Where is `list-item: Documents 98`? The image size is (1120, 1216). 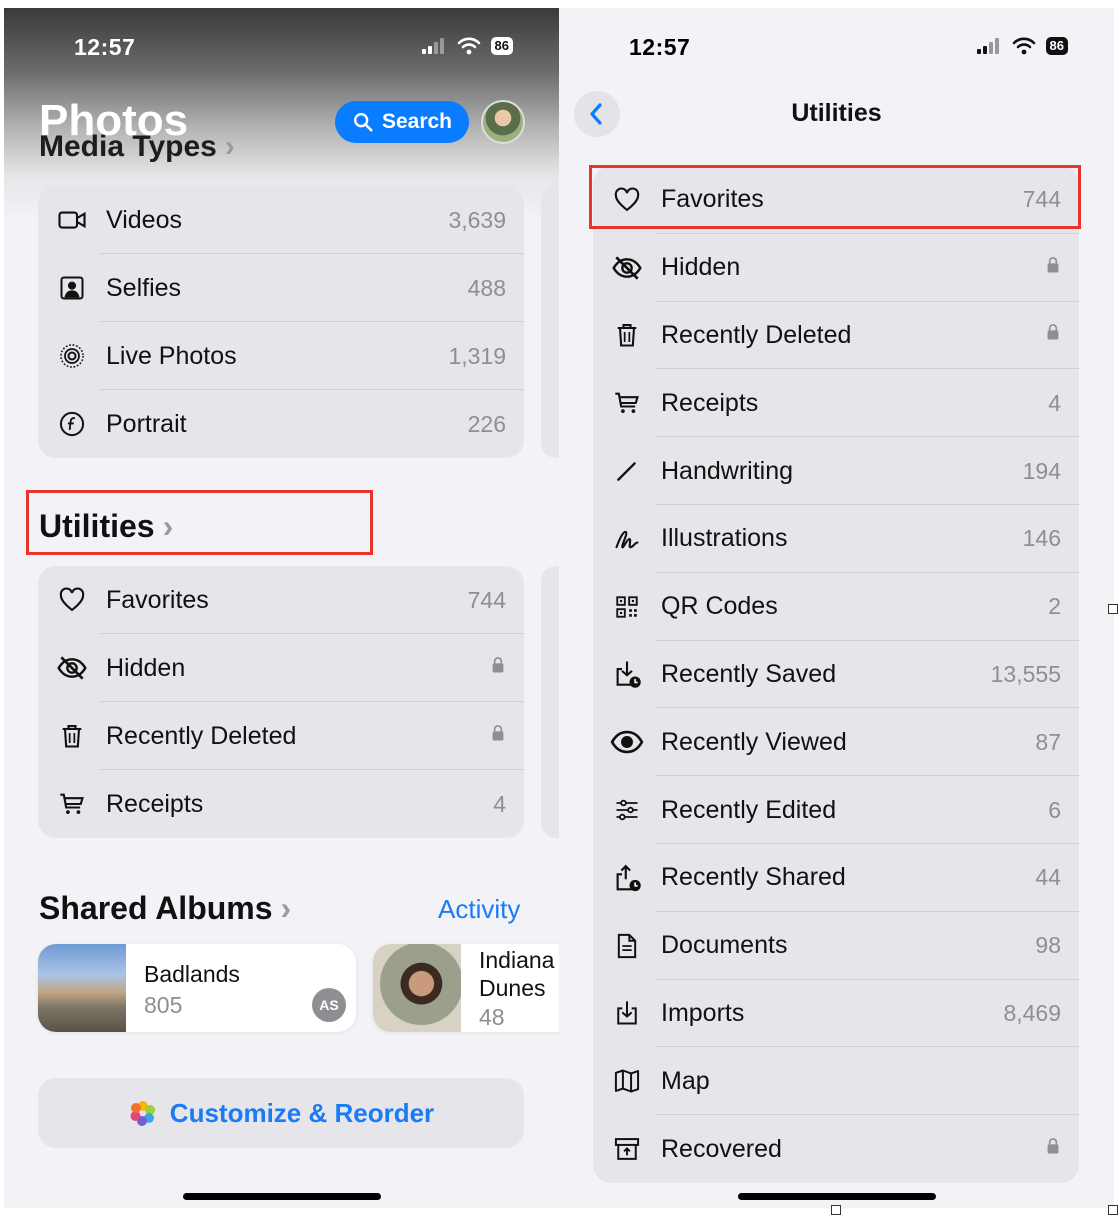
list-item: Documents 98 is located at coordinates (836, 946).